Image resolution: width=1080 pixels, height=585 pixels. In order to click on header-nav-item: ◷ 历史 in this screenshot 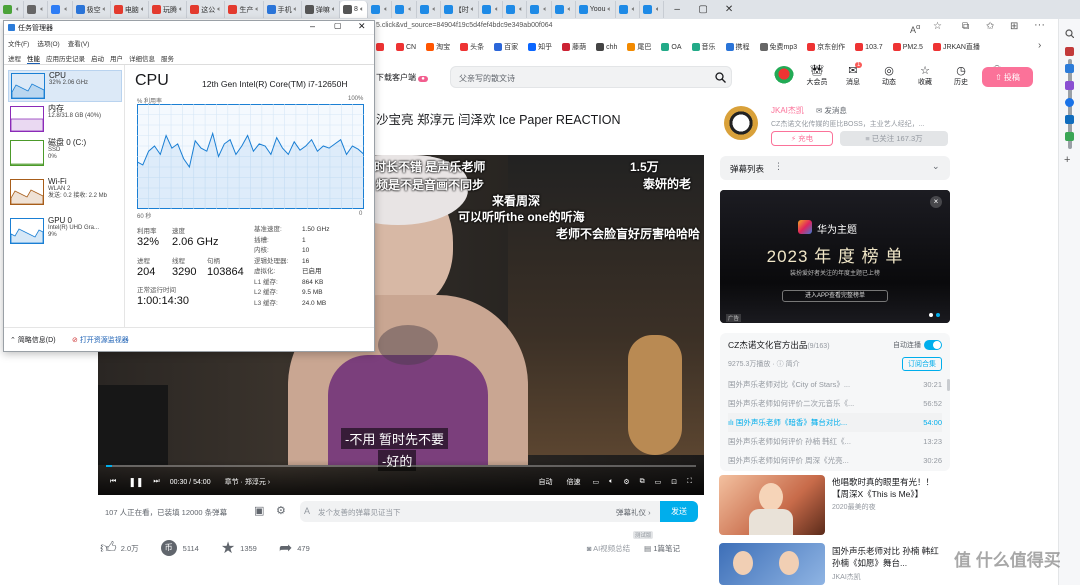, I will do `click(961, 75)`.